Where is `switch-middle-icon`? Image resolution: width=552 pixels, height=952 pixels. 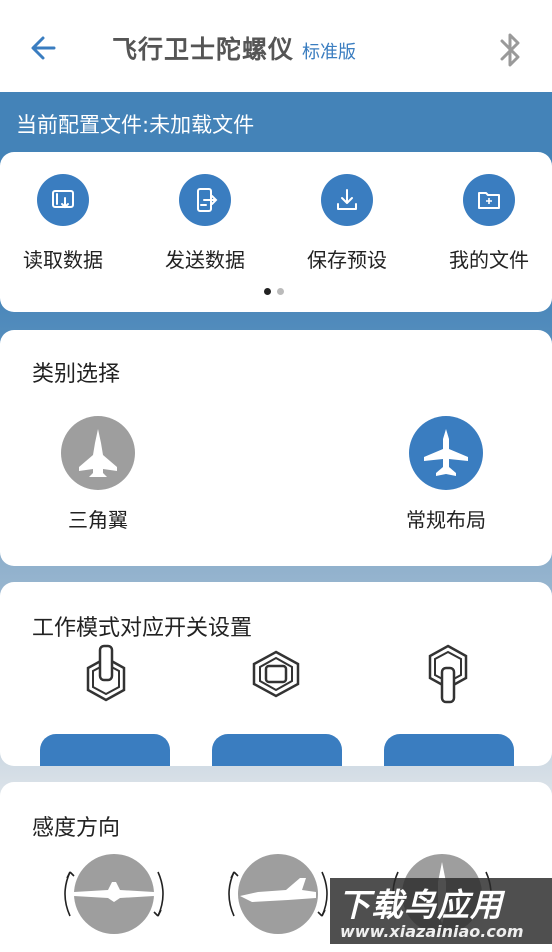
switch-middle-icon is located at coordinates (276, 674).